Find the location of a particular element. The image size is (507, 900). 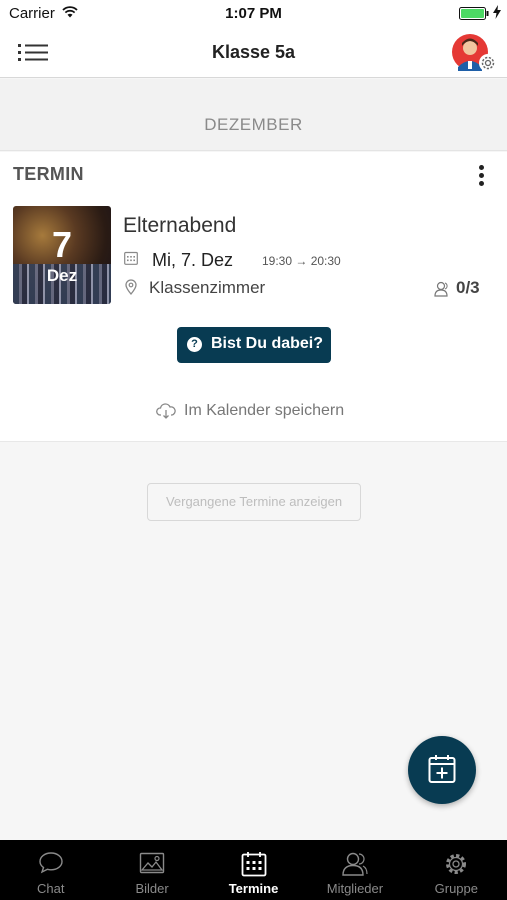

thumbnail-month: Dez is located at coordinates (62, 275).